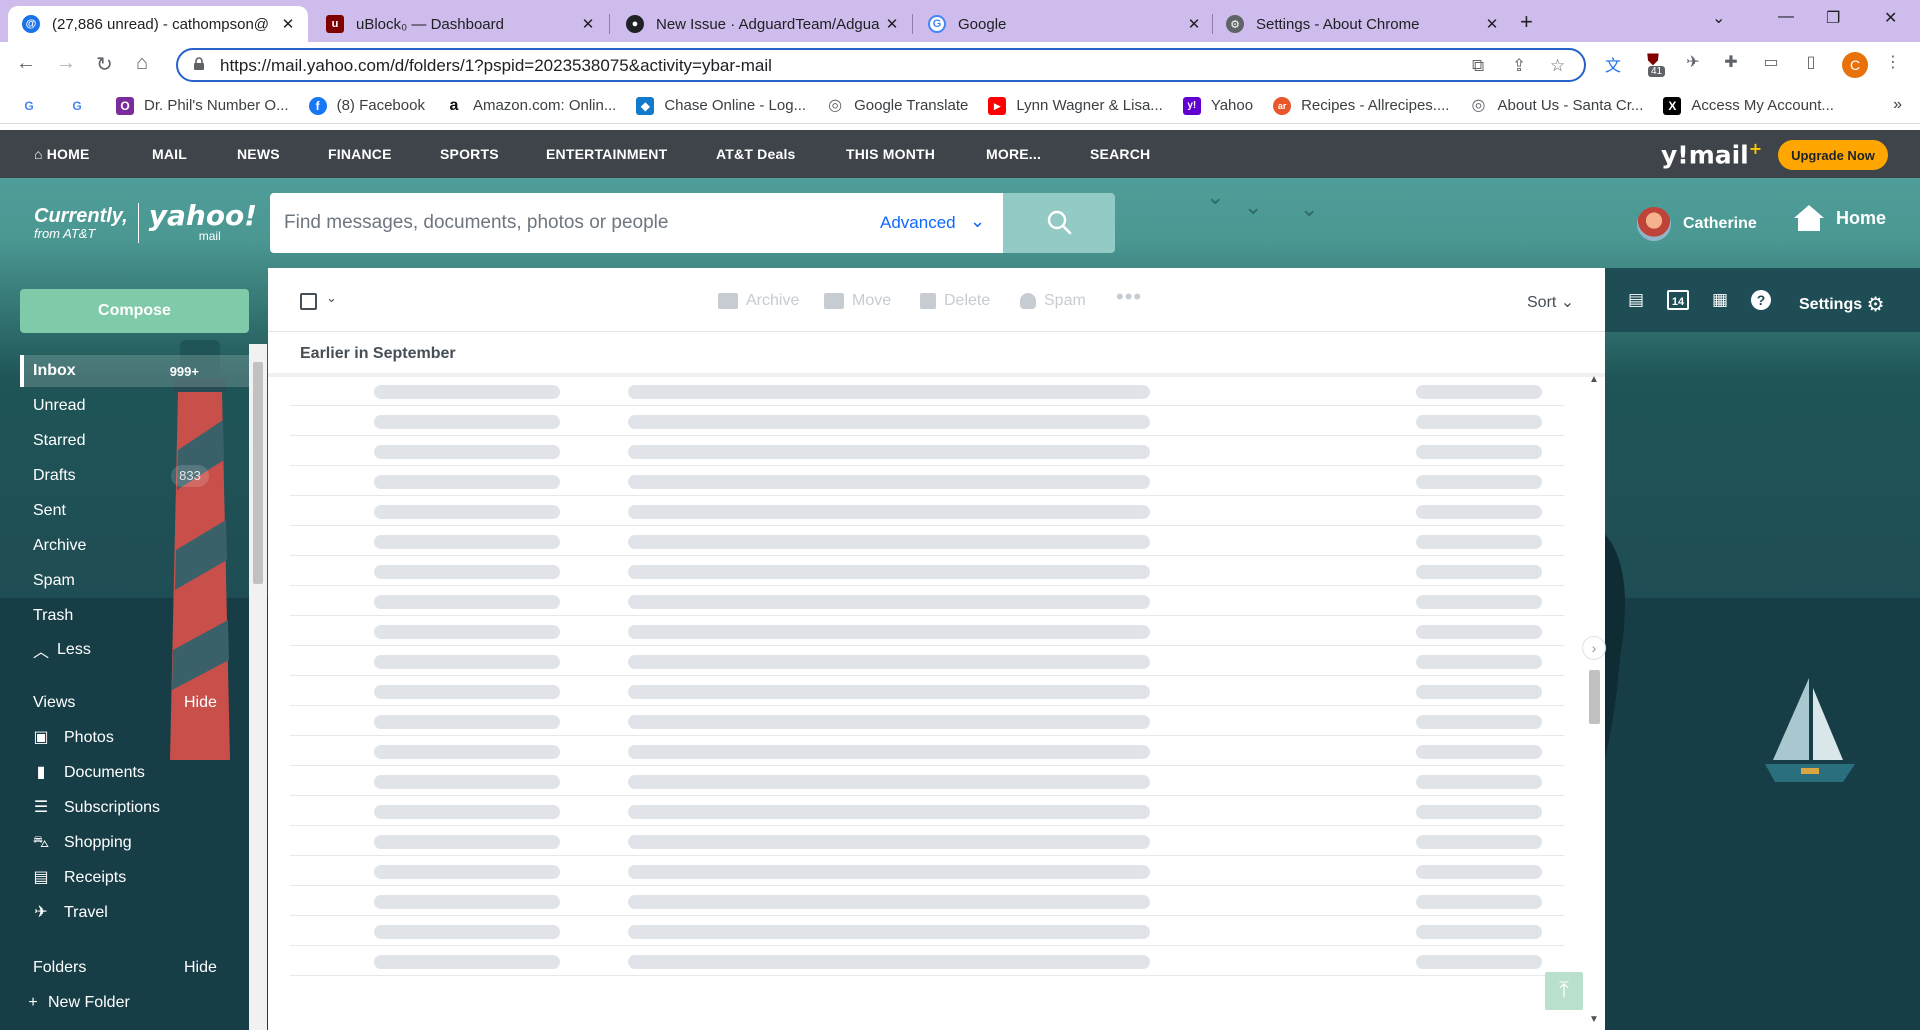  I want to click on minimize-icon: —, so click(1786, 17).